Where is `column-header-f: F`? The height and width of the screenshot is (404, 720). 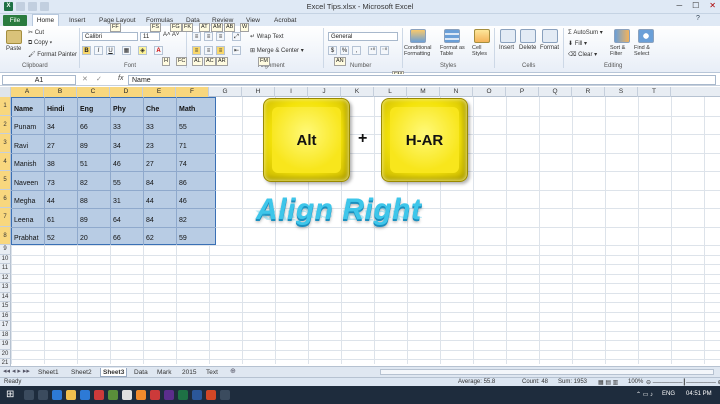 column-header-f: F is located at coordinates (192, 92).